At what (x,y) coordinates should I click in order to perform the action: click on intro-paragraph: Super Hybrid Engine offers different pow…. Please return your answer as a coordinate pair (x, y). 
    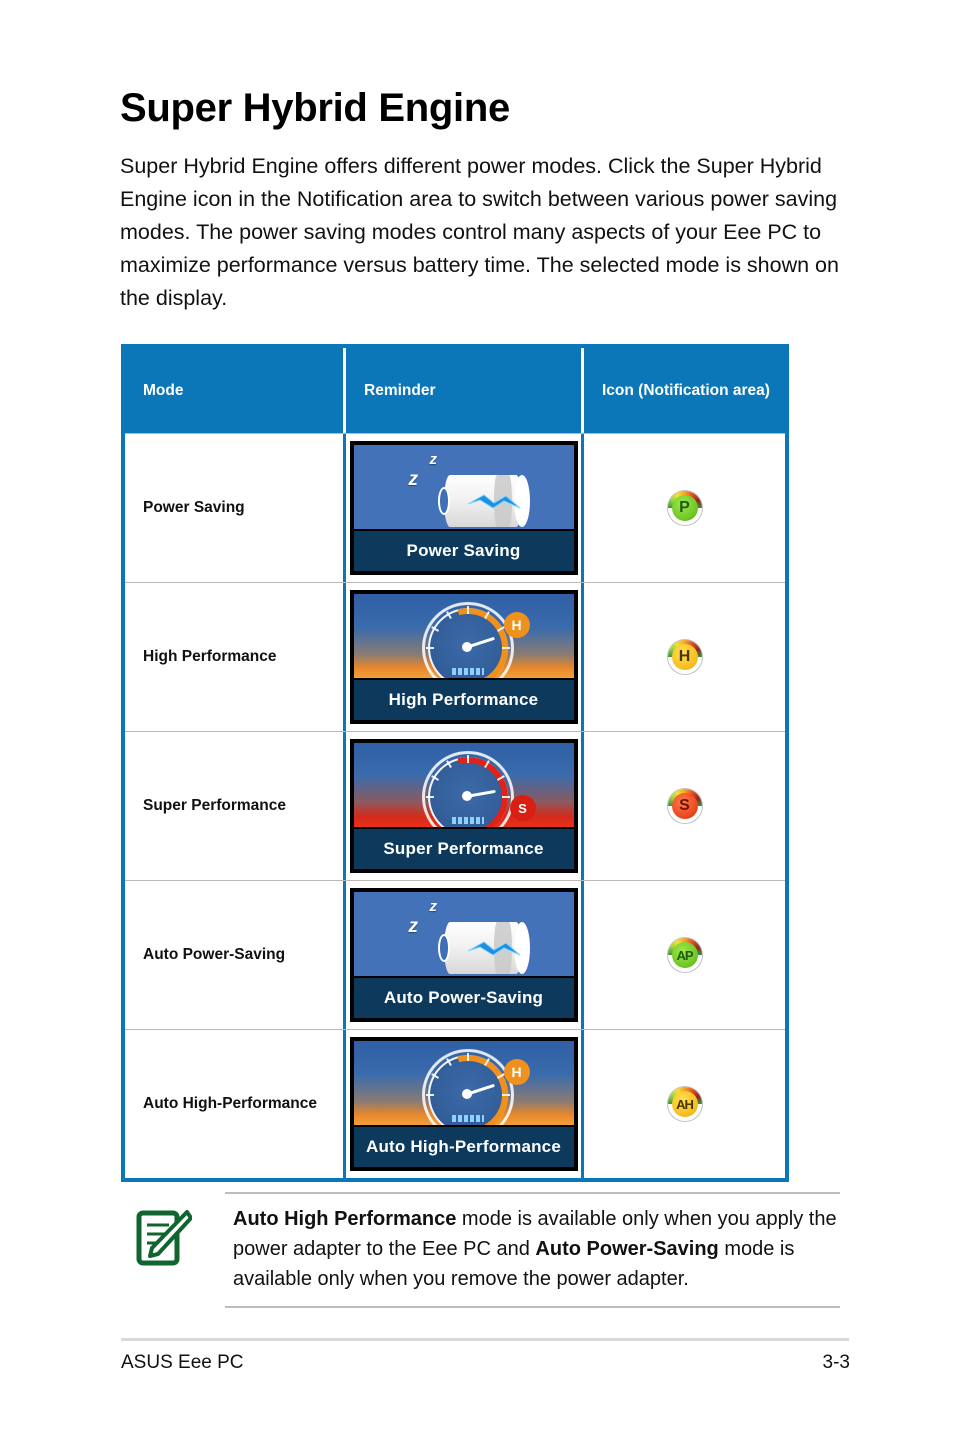
    Looking at the image, I should click on (479, 232).